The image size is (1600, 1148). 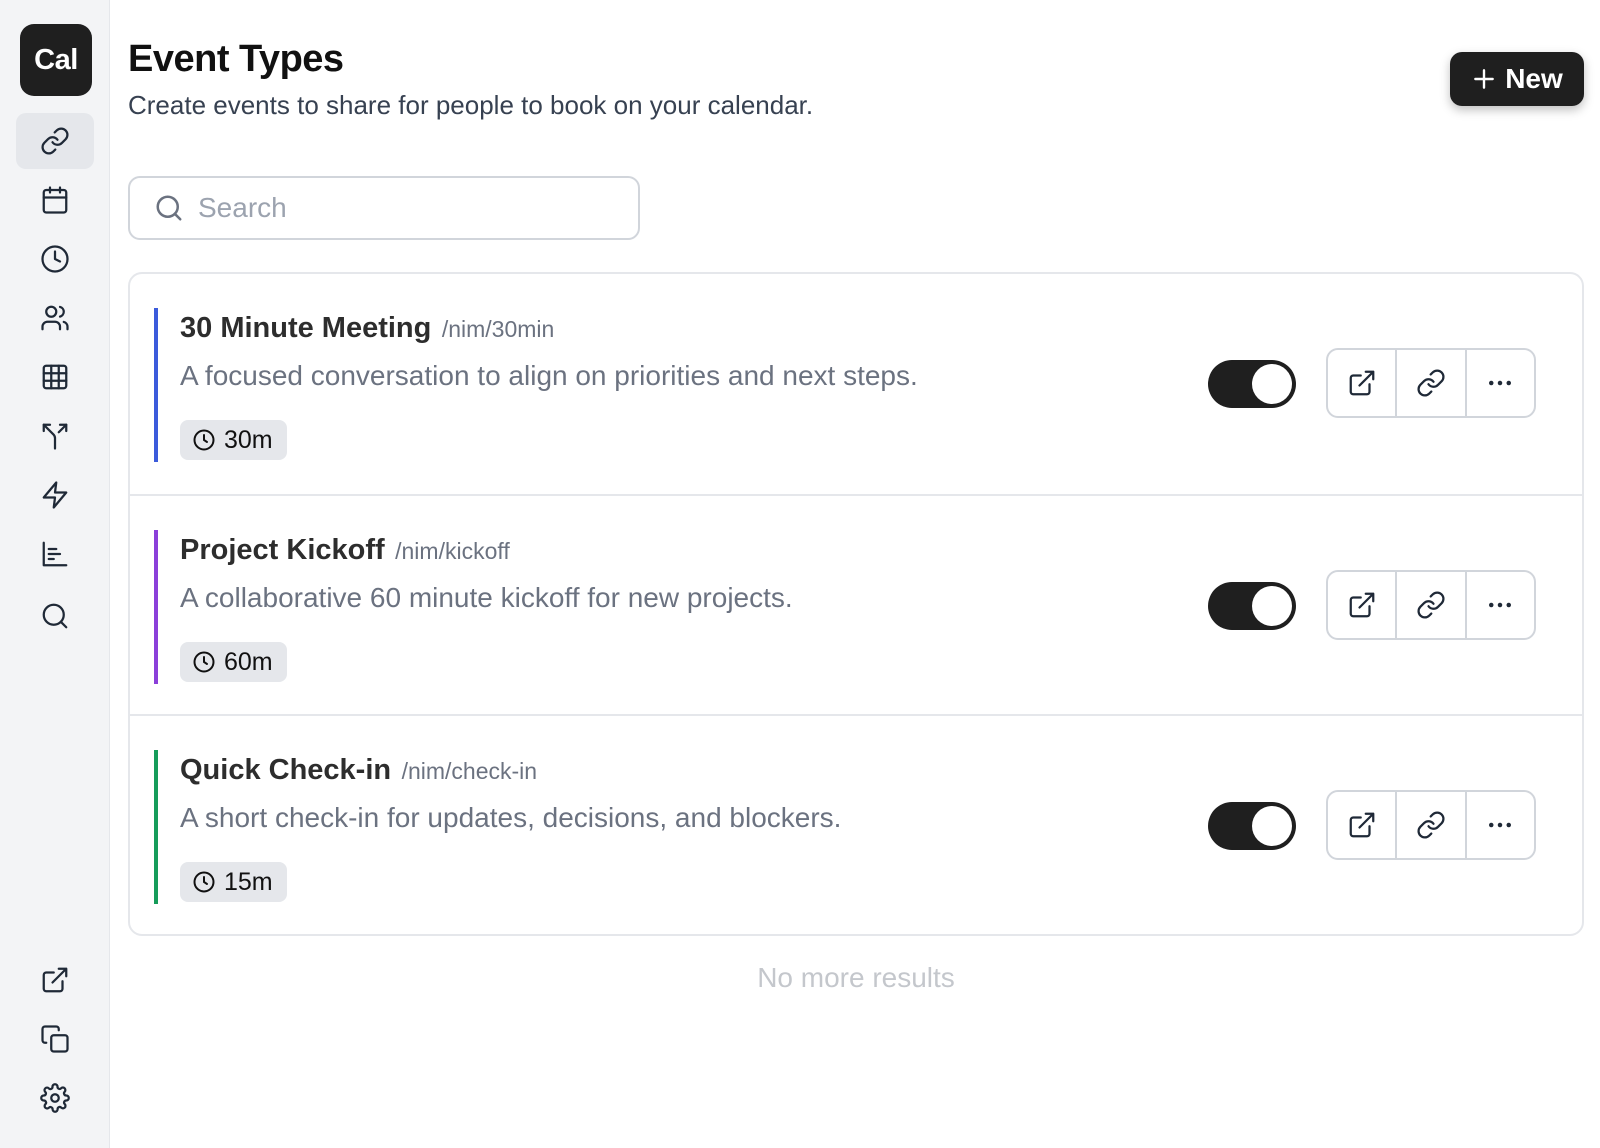 I want to click on duration-badge: 15m, so click(x=233, y=882).